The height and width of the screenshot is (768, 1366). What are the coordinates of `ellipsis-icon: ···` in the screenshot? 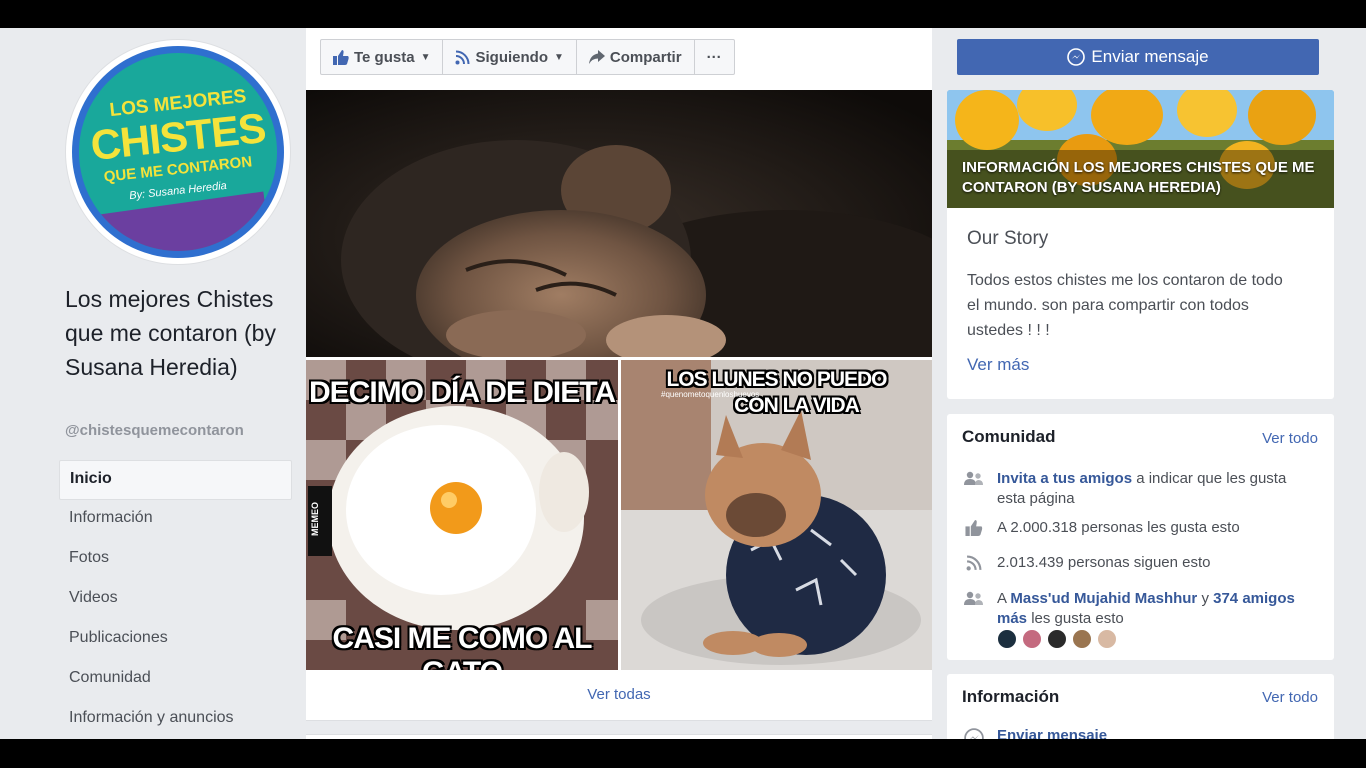 It's located at (714, 57).